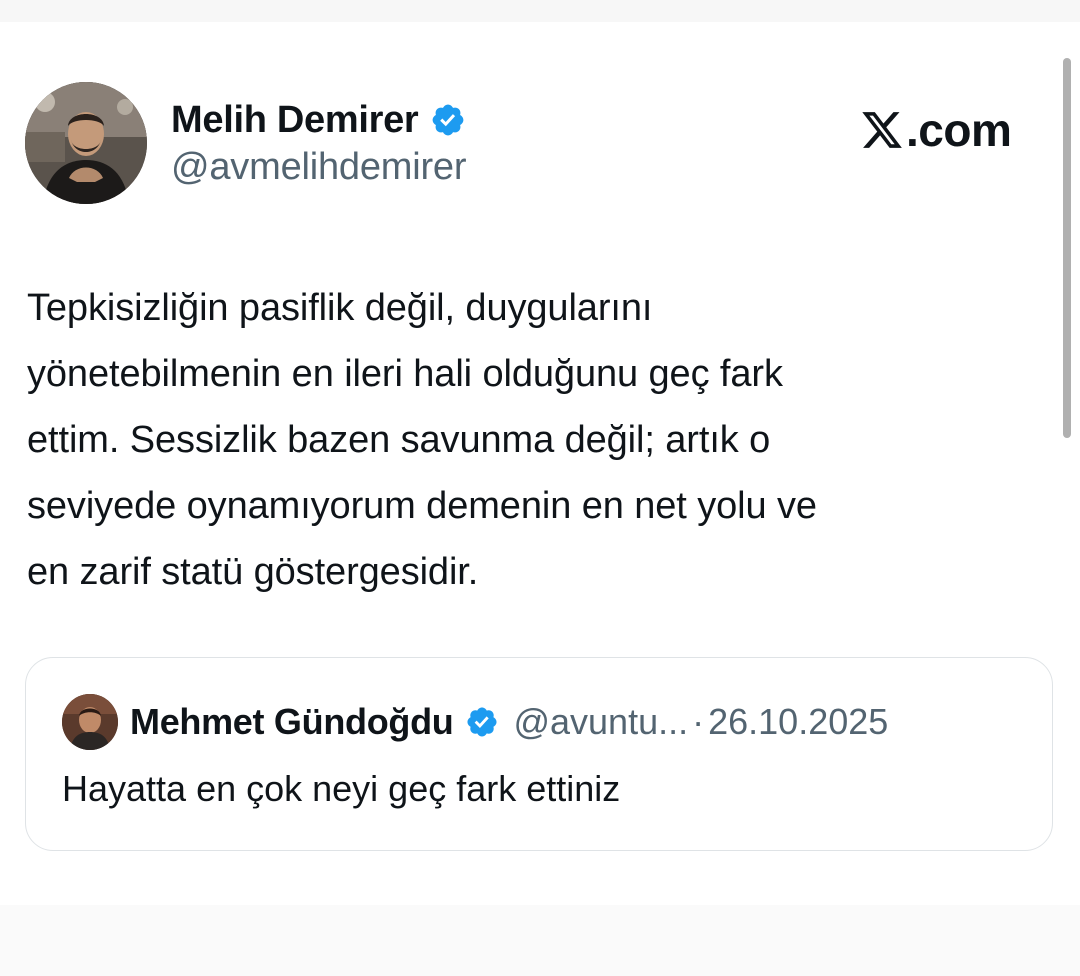 The height and width of the screenshot is (976, 1080). Describe the element at coordinates (959, 130) in the screenshot. I see `x-com-domain: .com` at that location.